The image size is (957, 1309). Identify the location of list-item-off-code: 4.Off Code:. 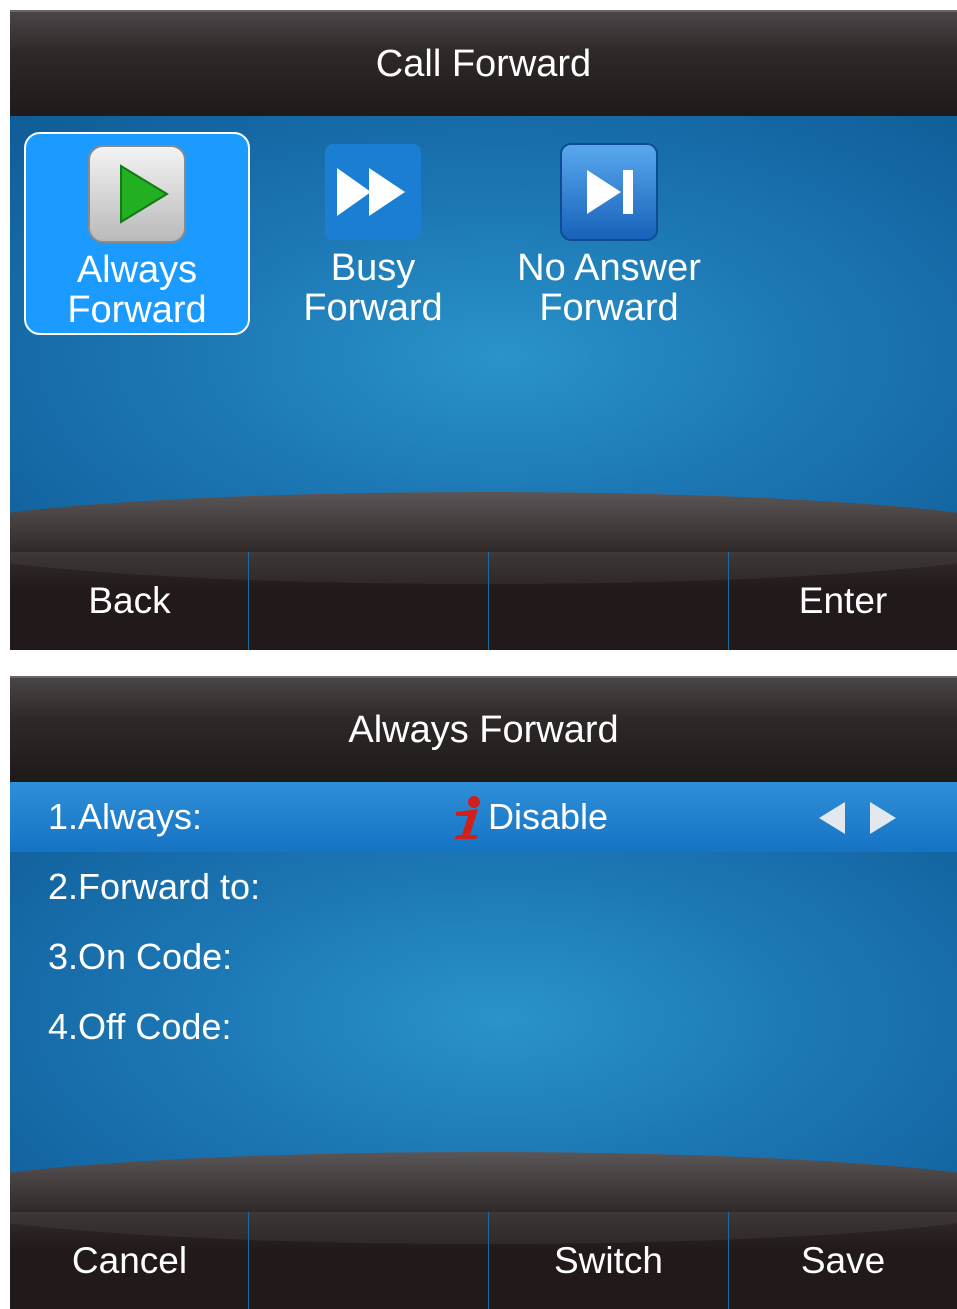
(483, 1027).